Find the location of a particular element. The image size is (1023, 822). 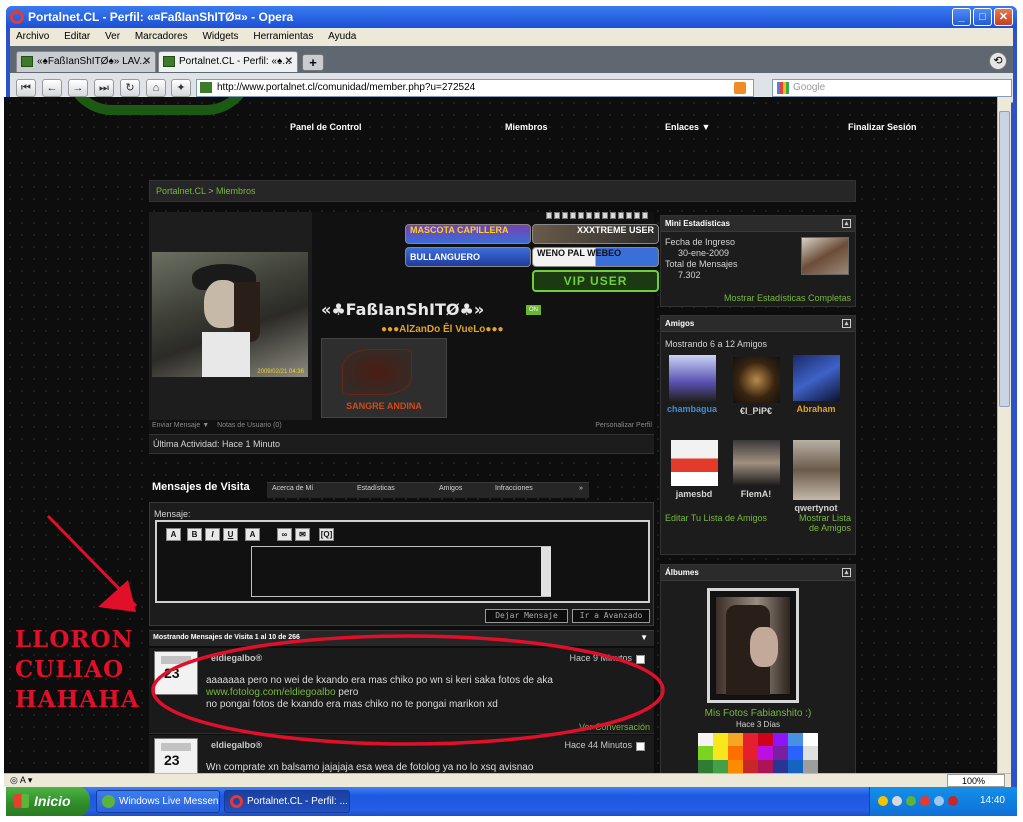

menu-ayuda: Ayuda is located at coordinates (342, 36).